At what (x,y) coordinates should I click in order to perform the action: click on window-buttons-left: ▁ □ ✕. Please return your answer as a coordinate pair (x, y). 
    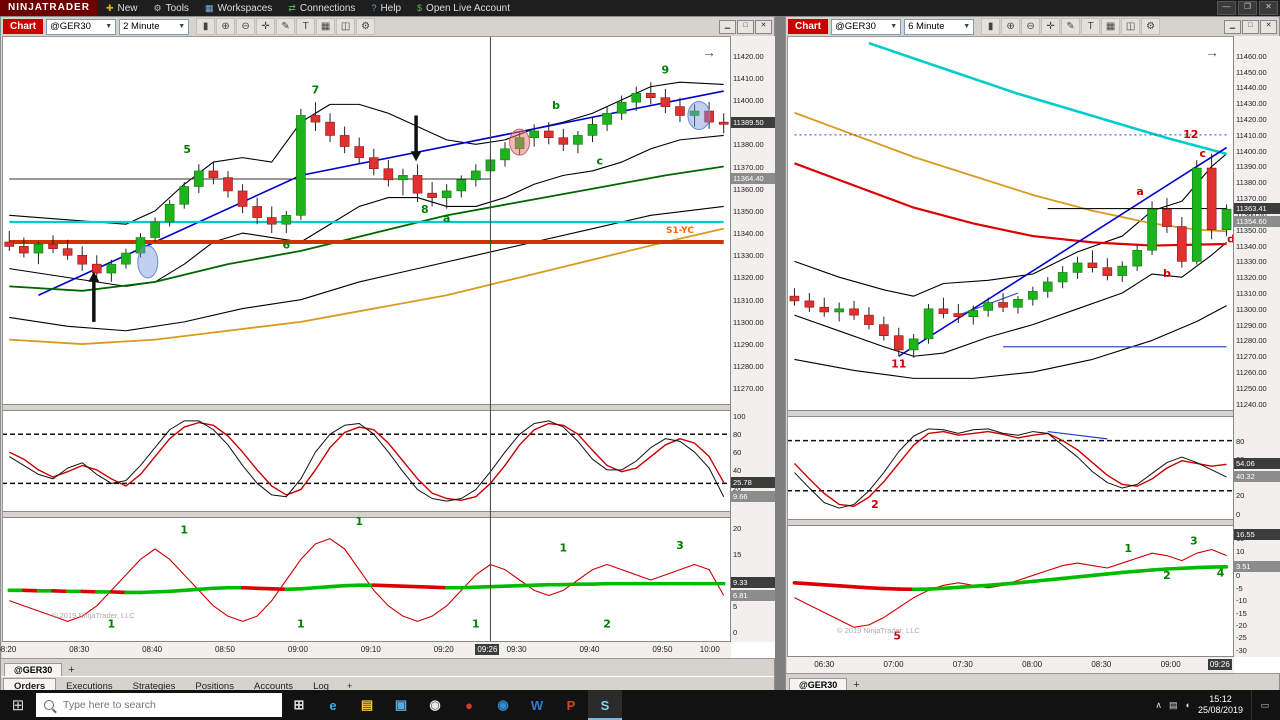
    Looking at the image, I should click on (745, 26).